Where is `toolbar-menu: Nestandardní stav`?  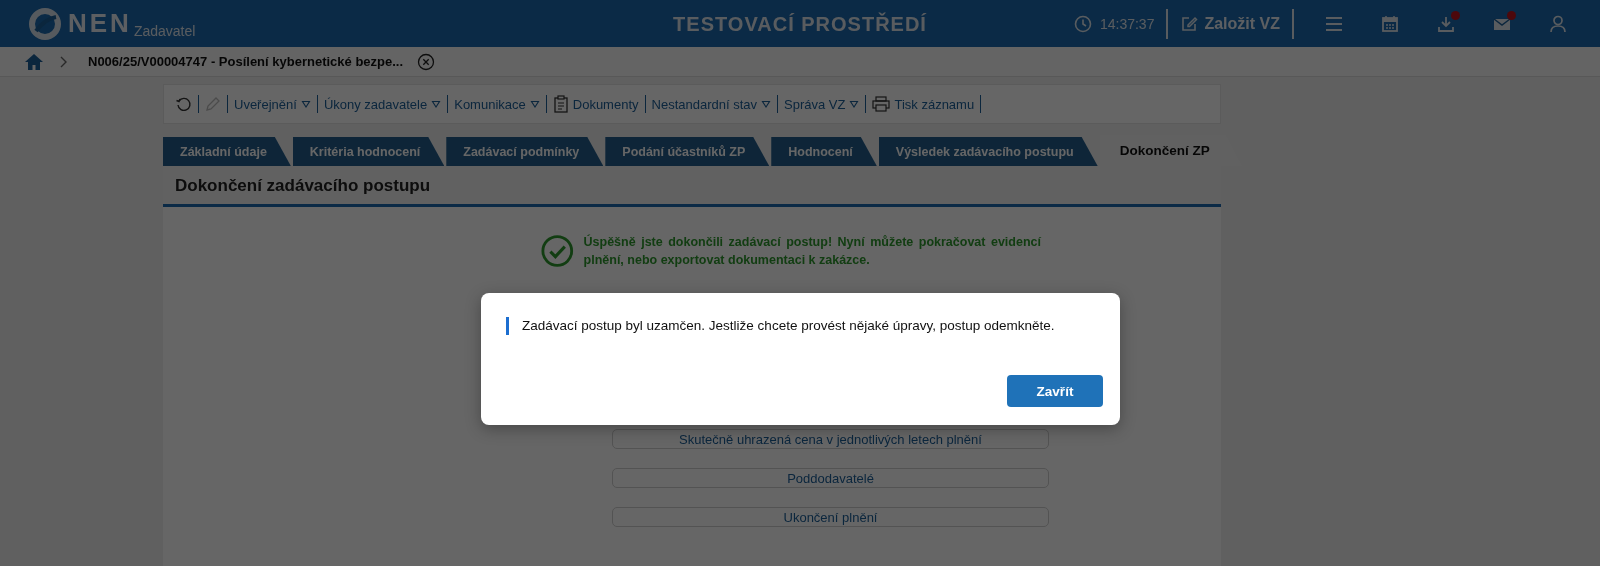
toolbar-menu: Nestandardní stav is located at coordinates (711, 104).